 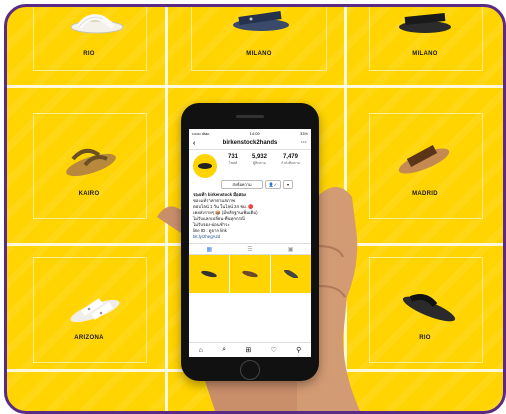 I want to click on profile-header: ‹ birkenstock2hands ···, so click(x=250, y=143).